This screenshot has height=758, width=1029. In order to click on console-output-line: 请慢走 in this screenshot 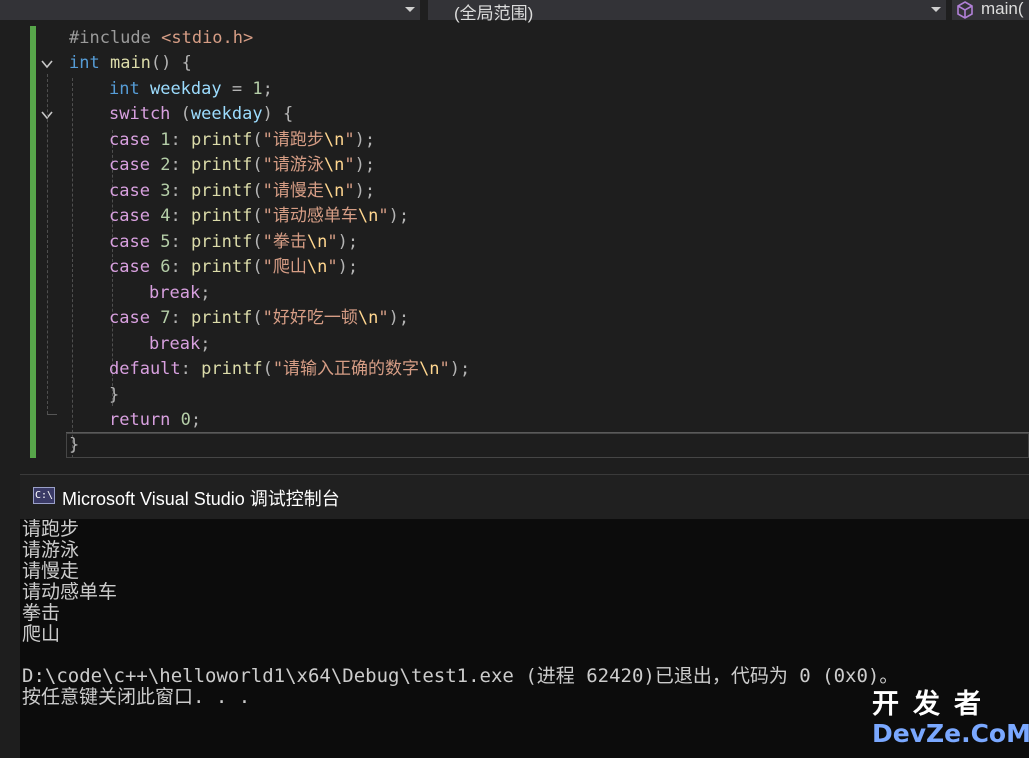, I will do `click(51, 571)`.